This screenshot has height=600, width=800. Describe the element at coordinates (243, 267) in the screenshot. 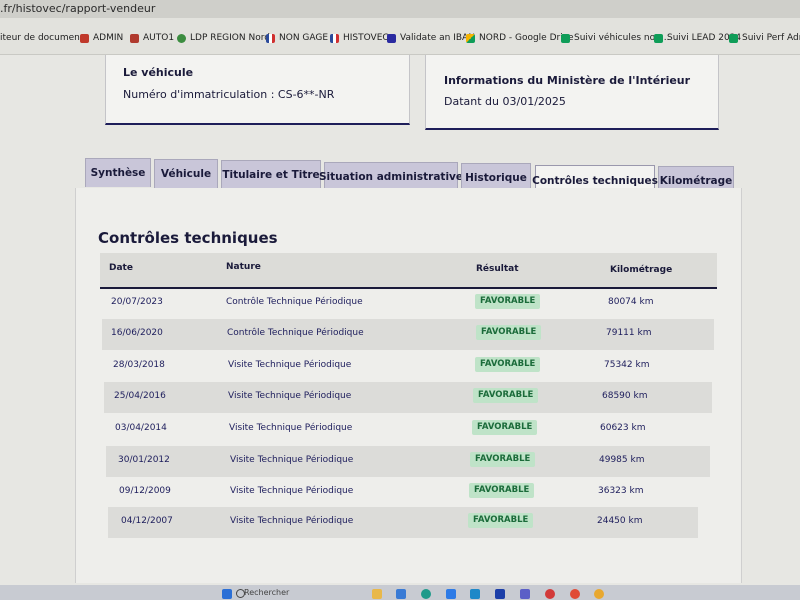

I see `header-nature: Nature` at that location.